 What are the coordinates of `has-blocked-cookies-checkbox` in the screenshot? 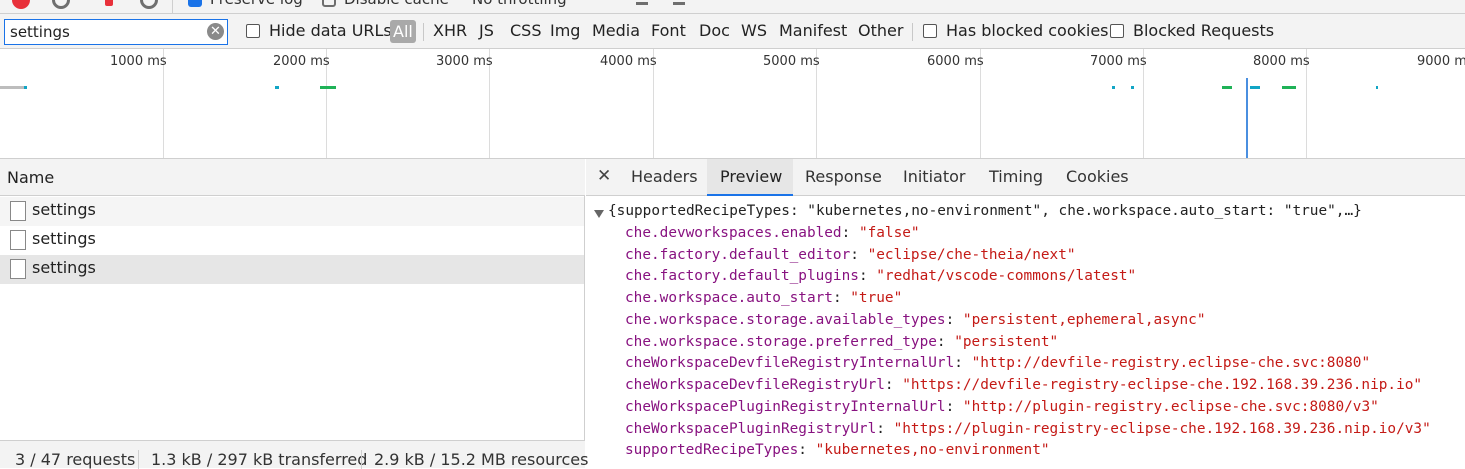 It's located at (930, 31).